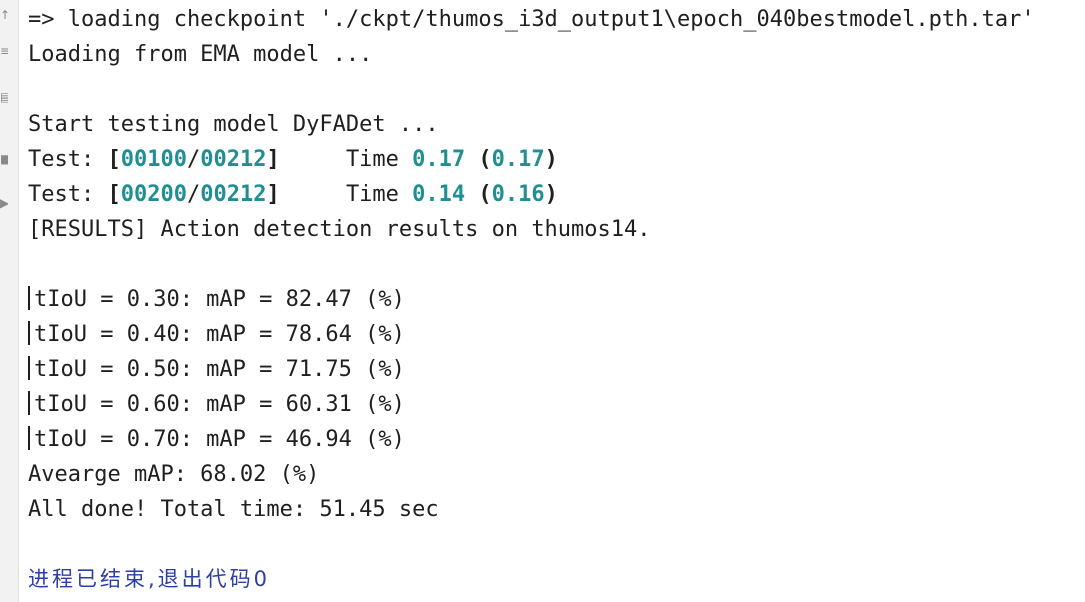  Describe the element at coordinates (518, 159) in the screenshot. I see `time-avg: 0.17` at that location.